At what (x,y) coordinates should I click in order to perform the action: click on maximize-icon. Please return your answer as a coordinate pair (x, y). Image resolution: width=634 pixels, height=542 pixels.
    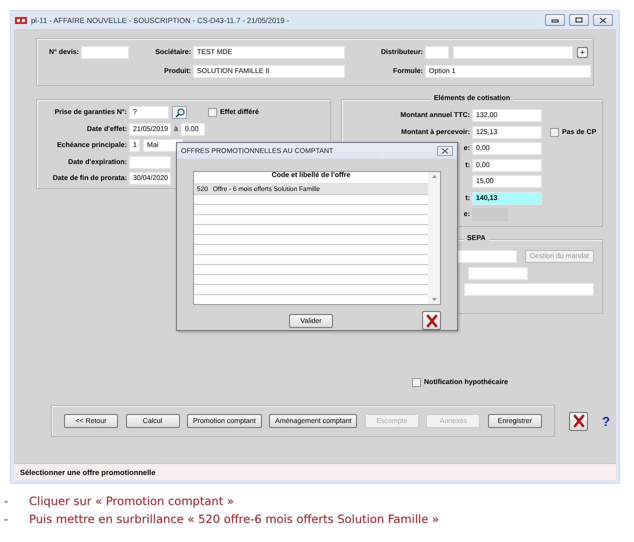
    Looking at the image, I should click on (579, 20).